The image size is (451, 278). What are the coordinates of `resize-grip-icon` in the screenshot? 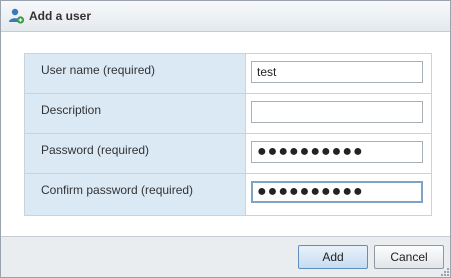 It's located at (445, 272).